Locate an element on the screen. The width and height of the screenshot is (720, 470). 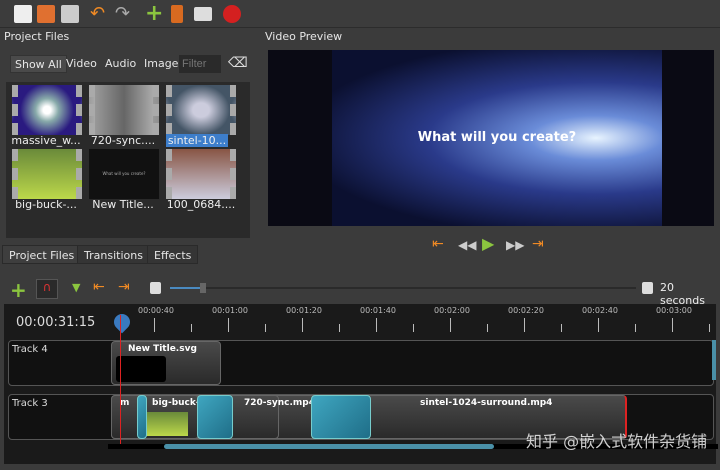
rewind-icon: ◀◀ is located at coordinates (467, 245).